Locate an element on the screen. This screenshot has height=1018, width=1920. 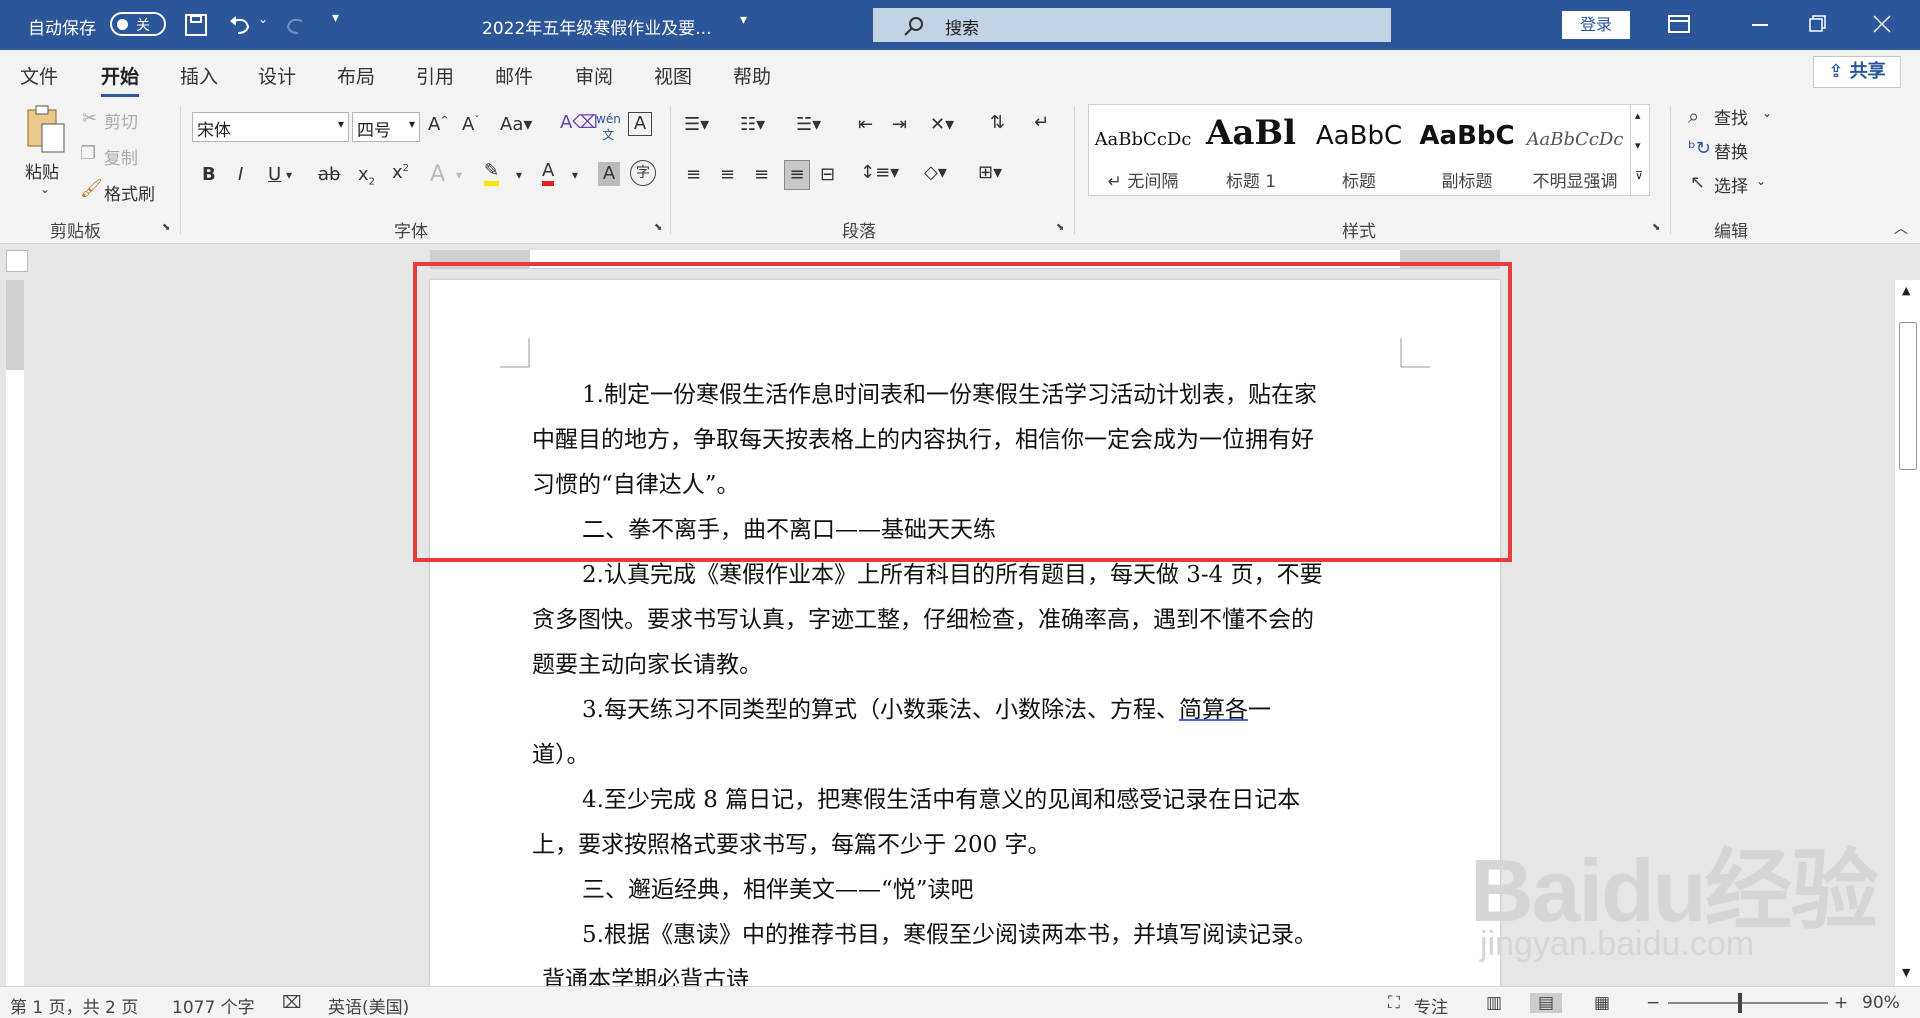
ribbon-display-icon is located at coordinates (1679, 25).